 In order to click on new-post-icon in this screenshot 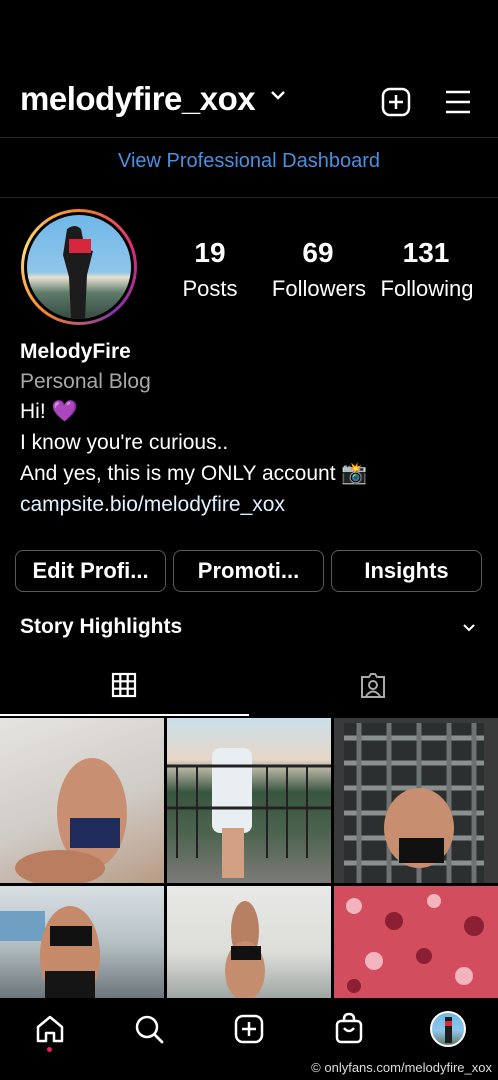, I will do `click(396, 102)`.